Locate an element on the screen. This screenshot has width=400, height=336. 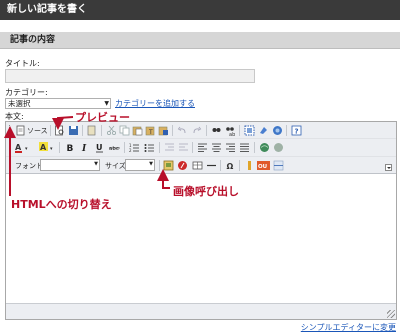
annotation-arrows is located at coordinates (87, 156).